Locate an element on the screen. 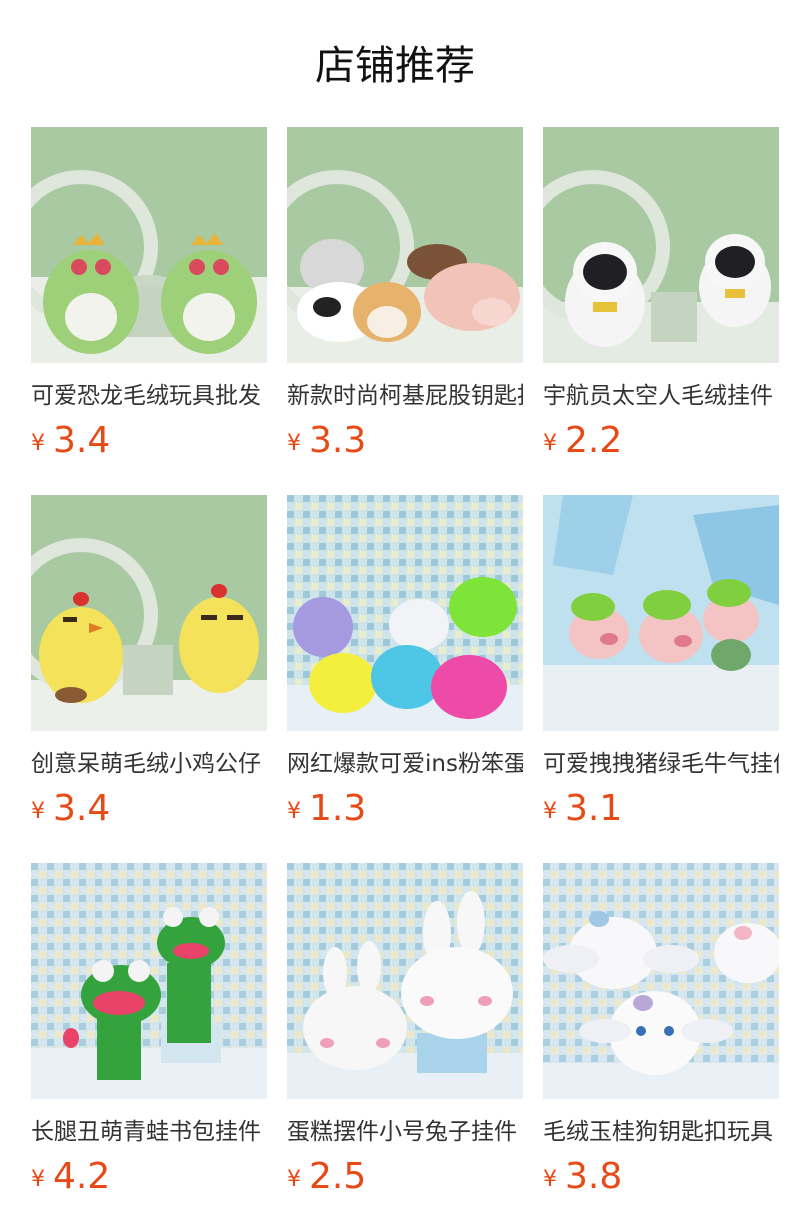  product-name: 新款时尚柯基屁股钥匙扣 is located at coordinates (405, 396).